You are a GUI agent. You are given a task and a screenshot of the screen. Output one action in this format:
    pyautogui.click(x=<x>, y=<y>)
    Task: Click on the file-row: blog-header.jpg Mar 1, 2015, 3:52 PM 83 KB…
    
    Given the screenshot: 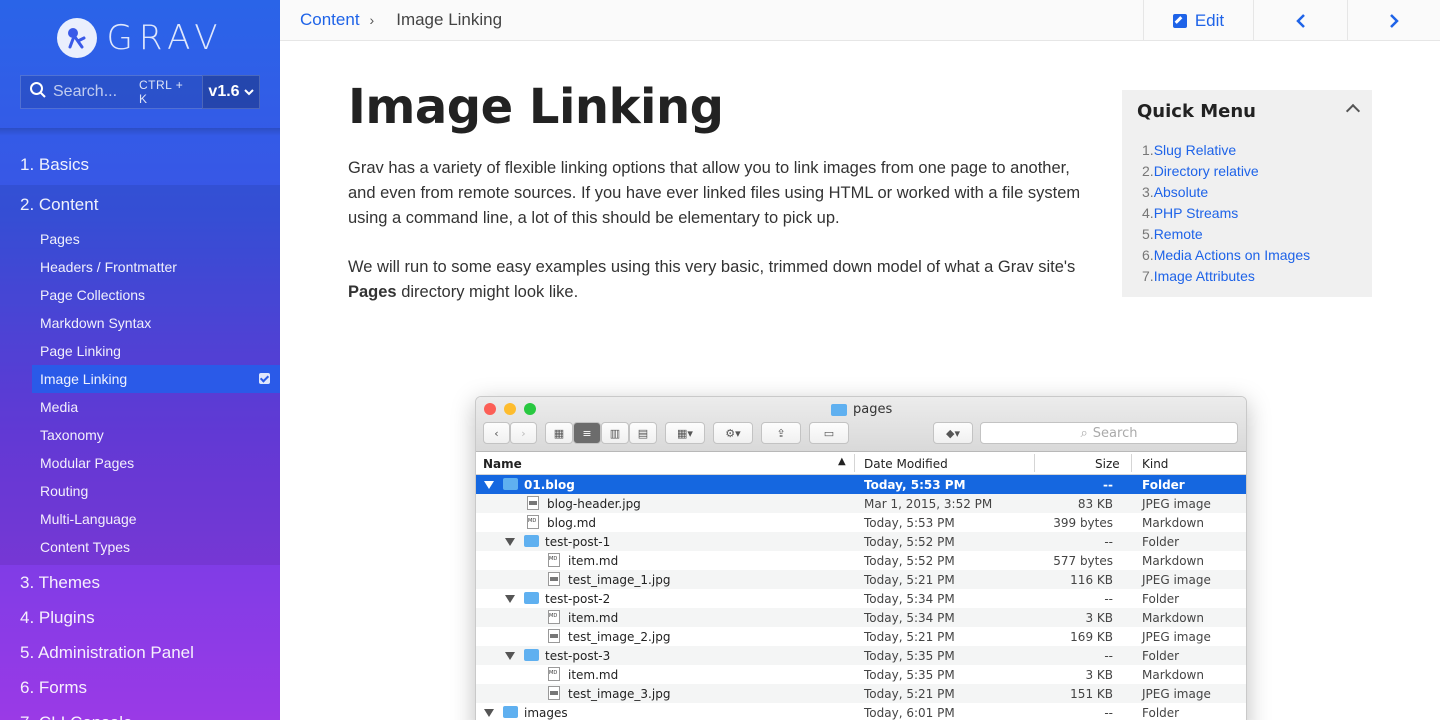 What is the action you would take?
    pyautogui.click(x=861, y=503)
    